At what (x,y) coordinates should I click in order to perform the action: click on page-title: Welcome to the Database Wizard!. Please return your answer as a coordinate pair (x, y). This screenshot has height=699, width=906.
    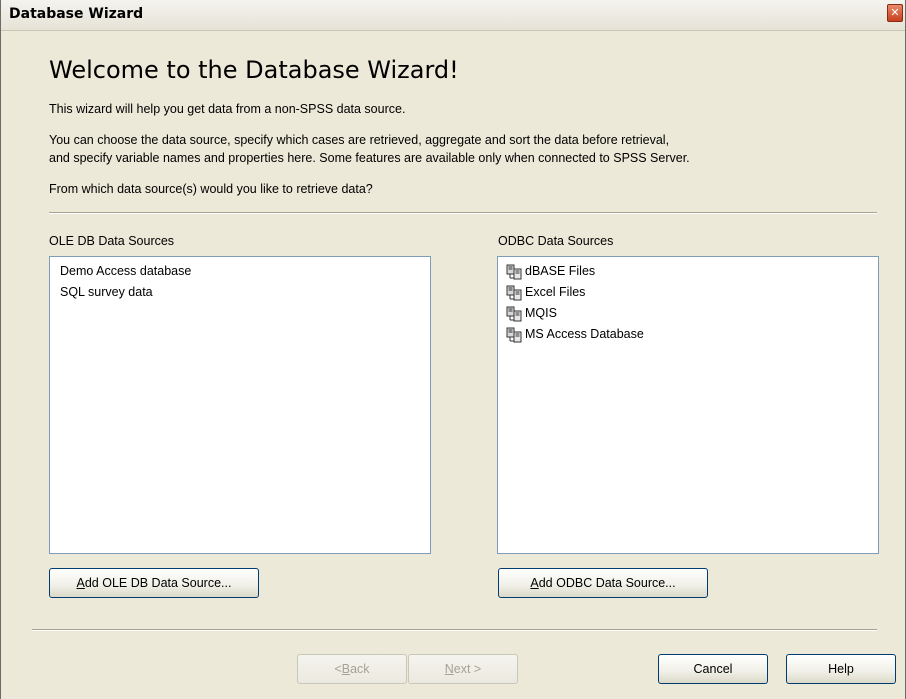
    Looking at the image, I should click on (254, 70).